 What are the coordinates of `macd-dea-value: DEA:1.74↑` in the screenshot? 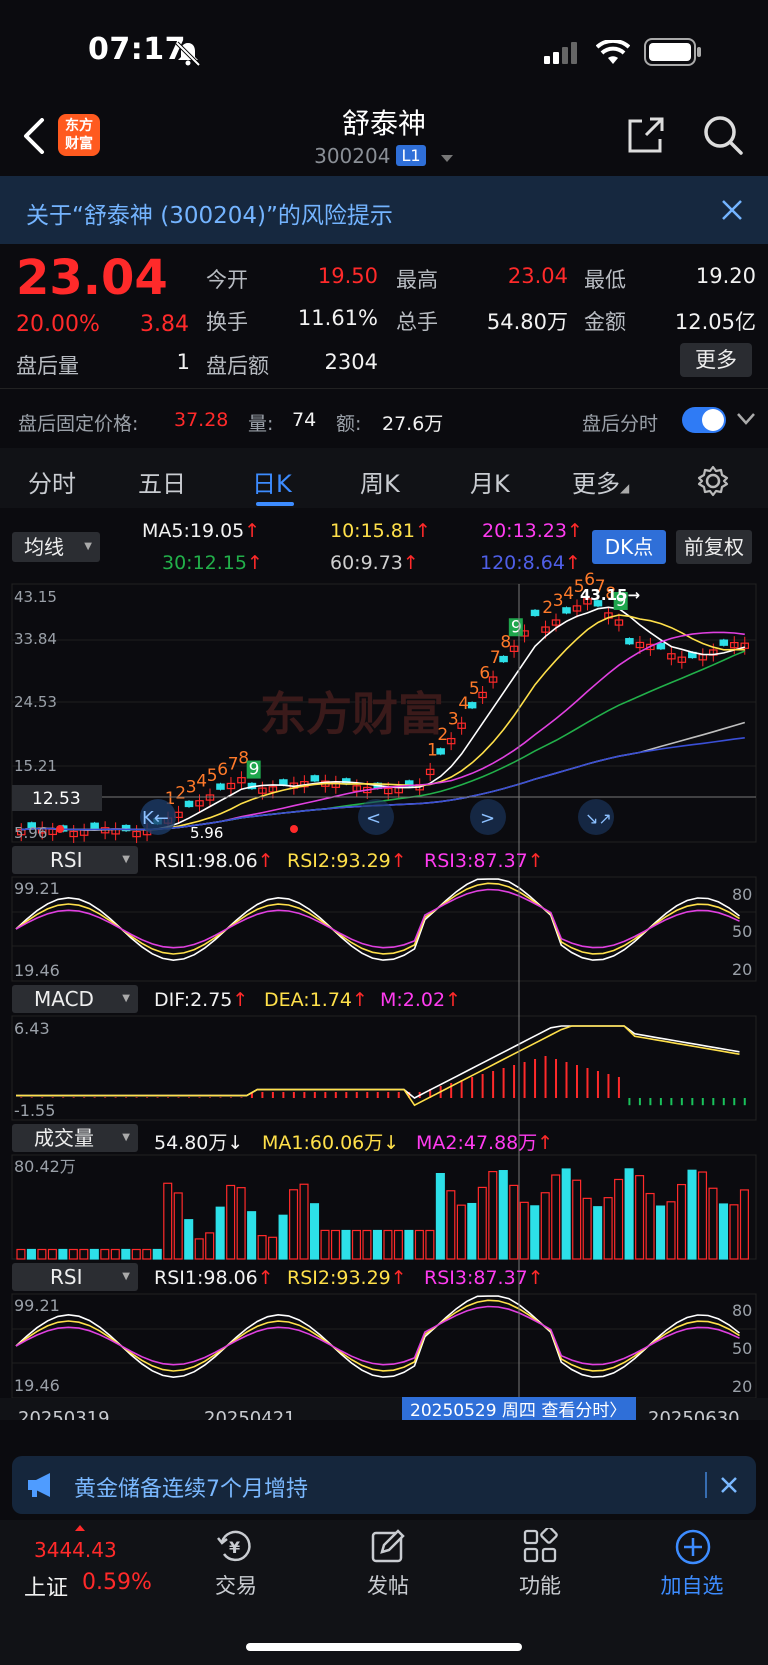 It's located at (316, 1000).